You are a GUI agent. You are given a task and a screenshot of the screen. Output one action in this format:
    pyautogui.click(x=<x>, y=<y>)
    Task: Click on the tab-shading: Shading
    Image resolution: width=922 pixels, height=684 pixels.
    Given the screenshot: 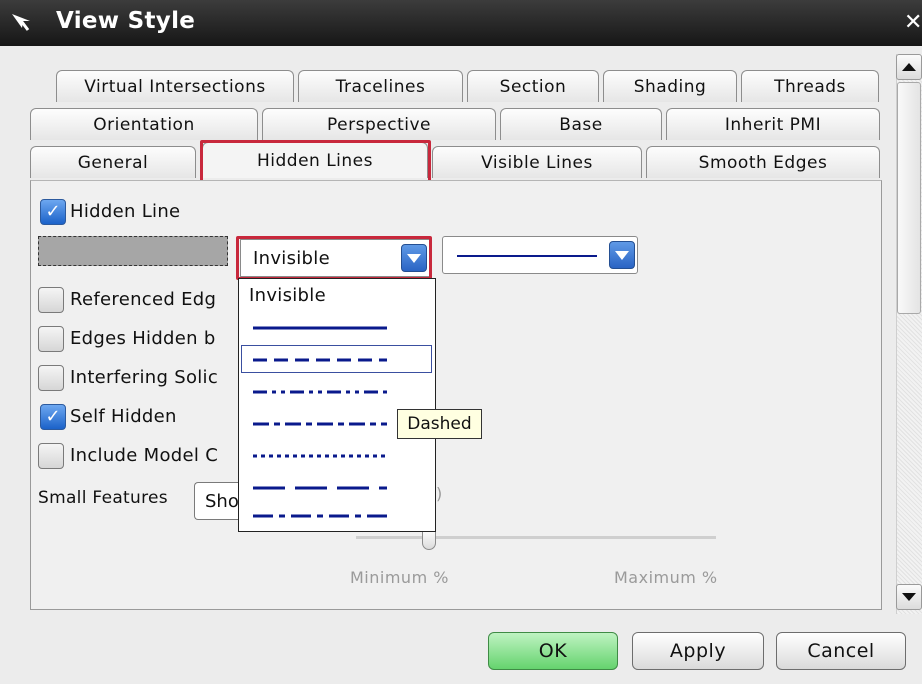 What is the action you would take?
    pyautogui.click(x=670, y=86)
    